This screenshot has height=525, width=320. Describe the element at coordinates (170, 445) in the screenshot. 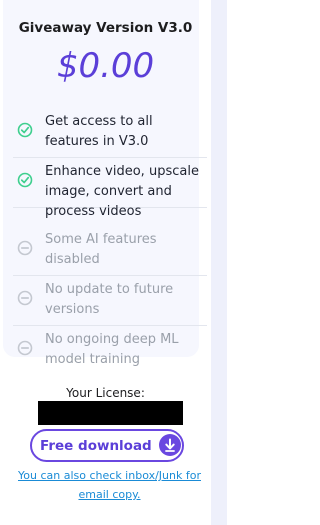

I see `download-arrow-icon` at that location.